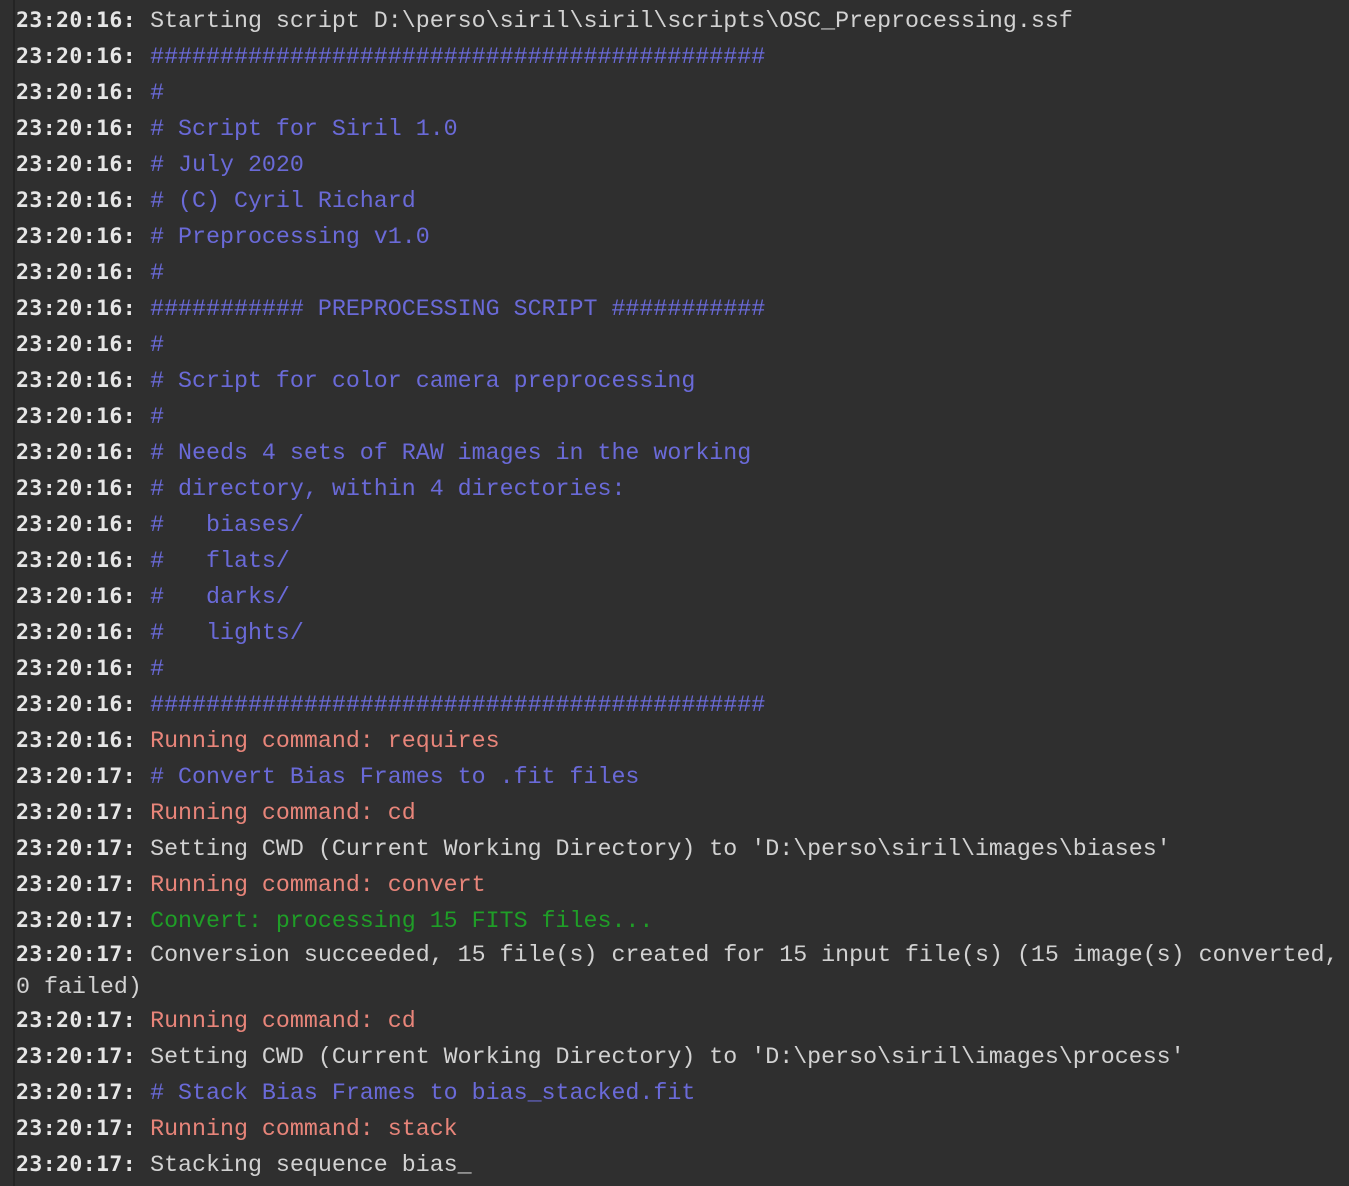 Image resolution: width=1349 pixels, height=1186 pixels. I want to click on log-message-comment: # Preprocessing v1.0, so click(290, 237).